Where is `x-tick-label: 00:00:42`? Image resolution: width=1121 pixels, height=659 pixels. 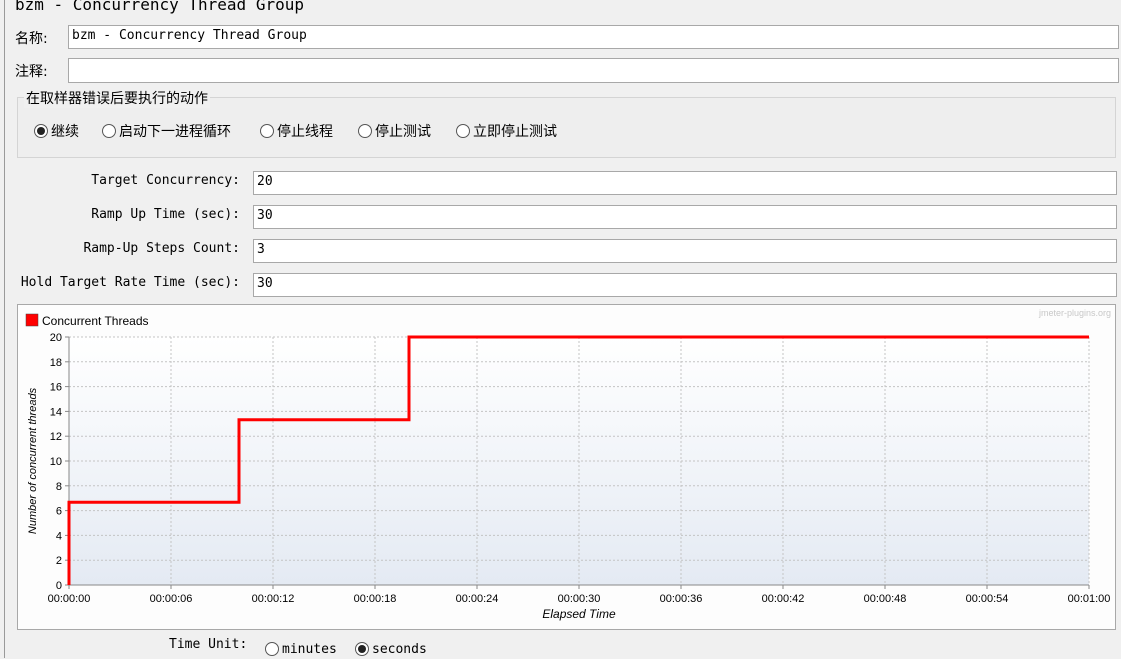 x-tick-label: 00:00:42 is located at coordinates (783, 599).